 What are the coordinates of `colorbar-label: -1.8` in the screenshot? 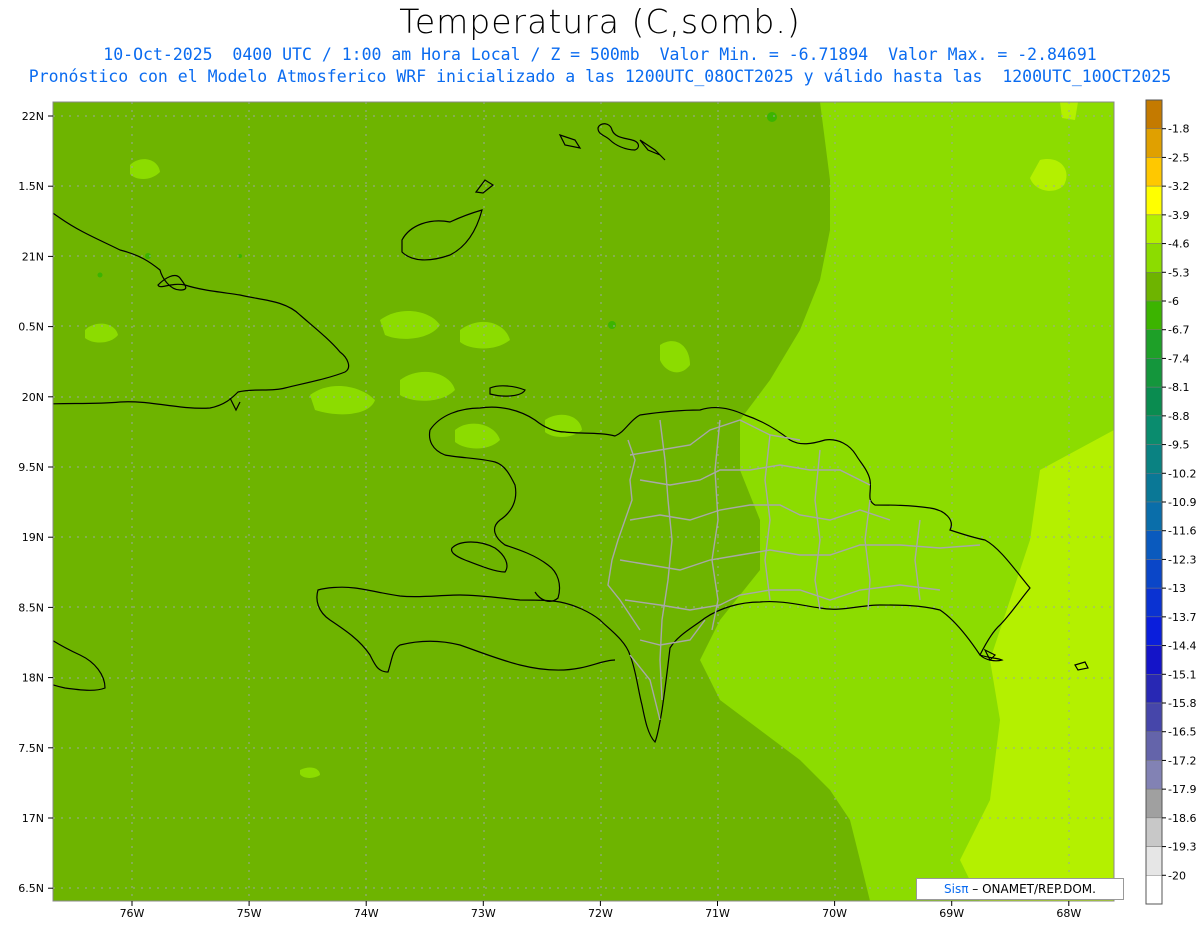 It's located at (1178, 129).